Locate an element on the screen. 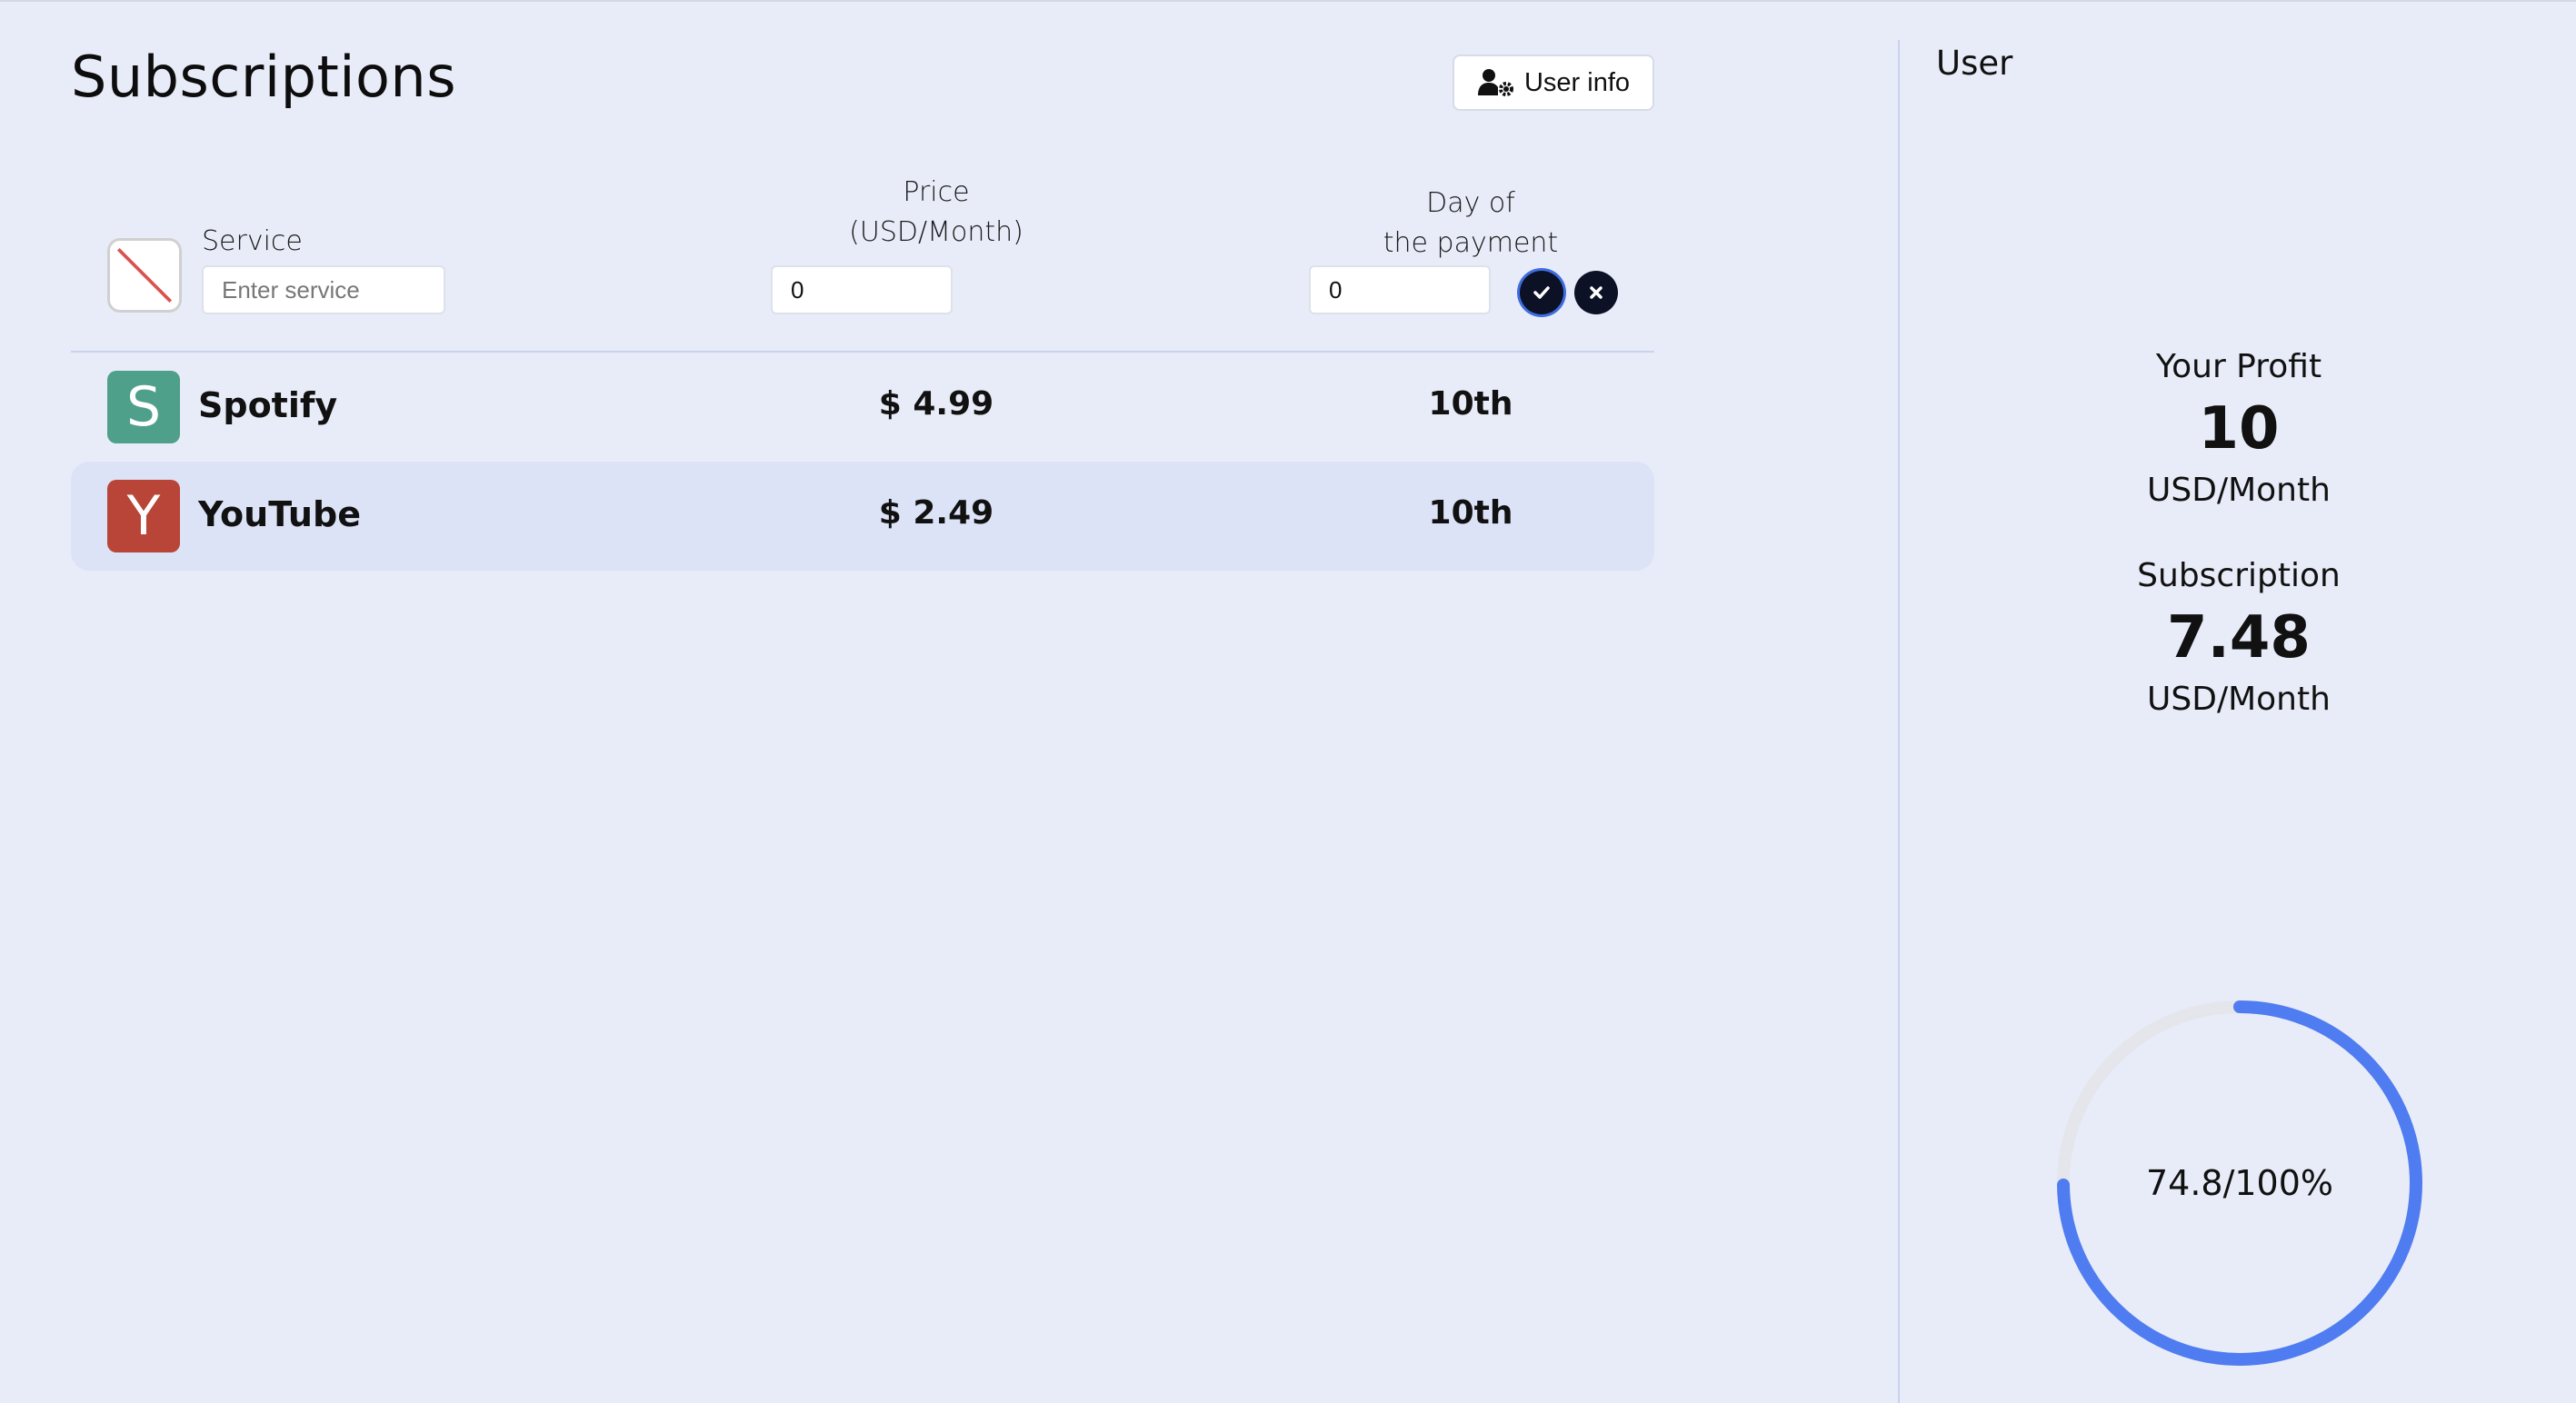 The width and height of the screenshot is (2576, 1403). service-logo: Y is located at coordinates (143, 516).